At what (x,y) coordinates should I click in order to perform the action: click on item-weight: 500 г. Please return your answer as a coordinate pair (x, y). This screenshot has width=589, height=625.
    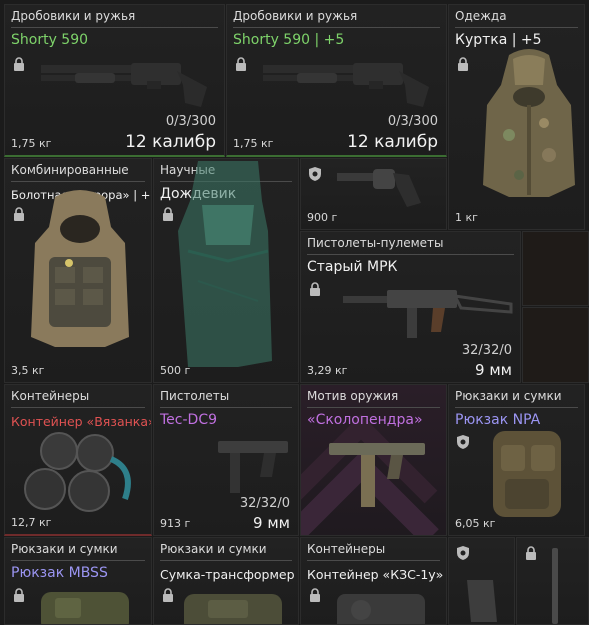
    Looking at the image, I should click on (175, 370).